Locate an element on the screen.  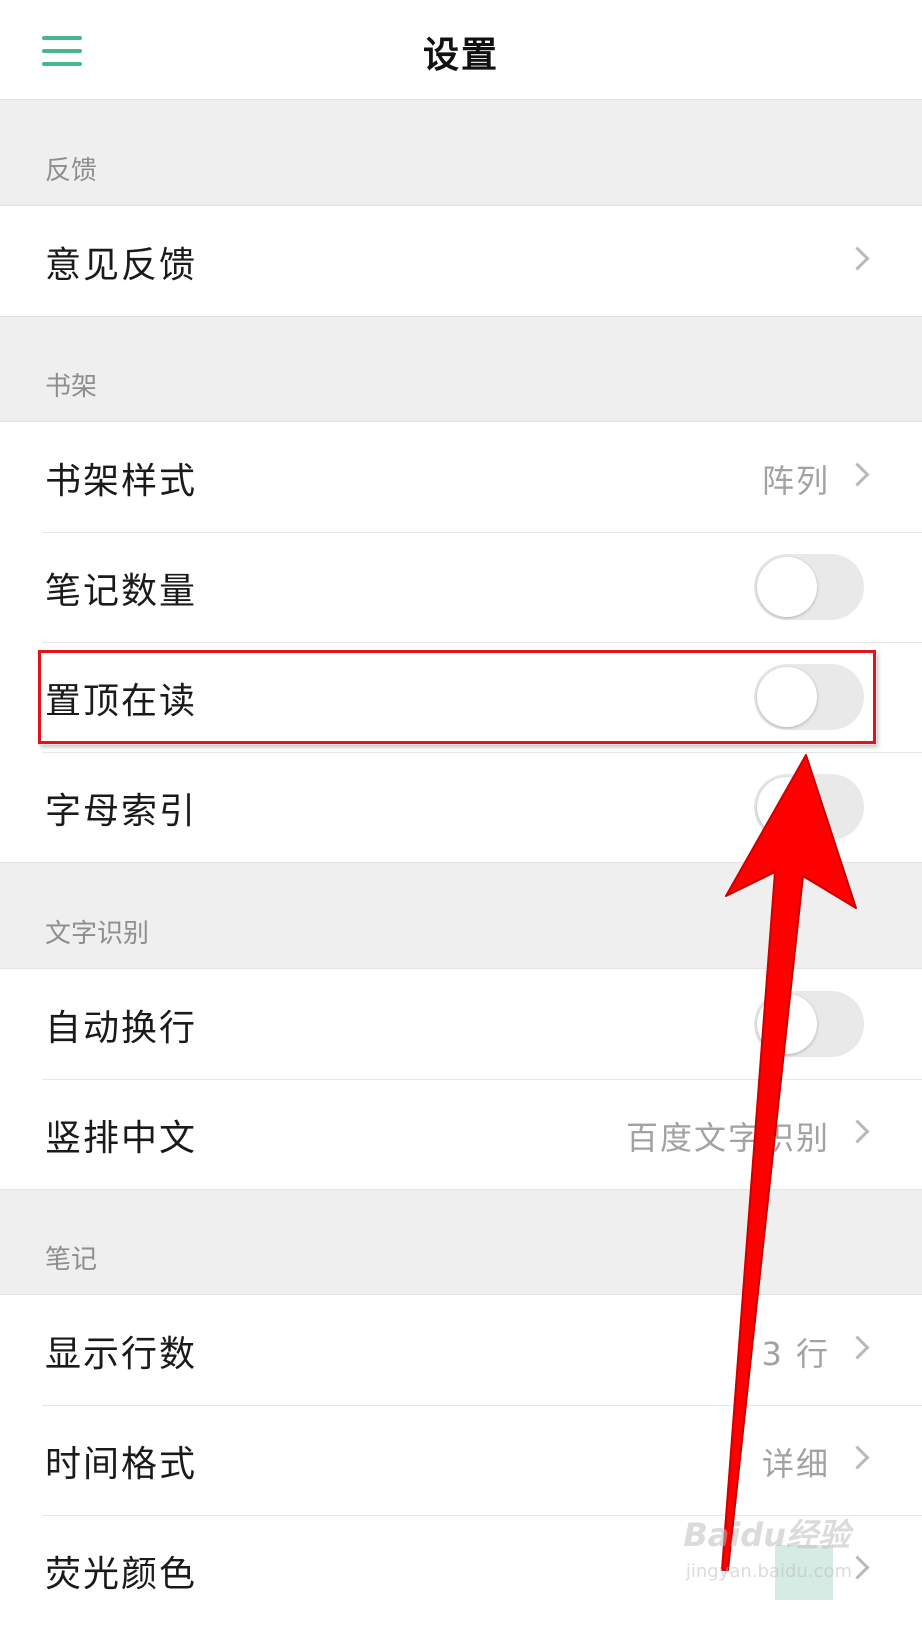
watermark-logo: Baidu经验 is located at coordinates (766, 1535).